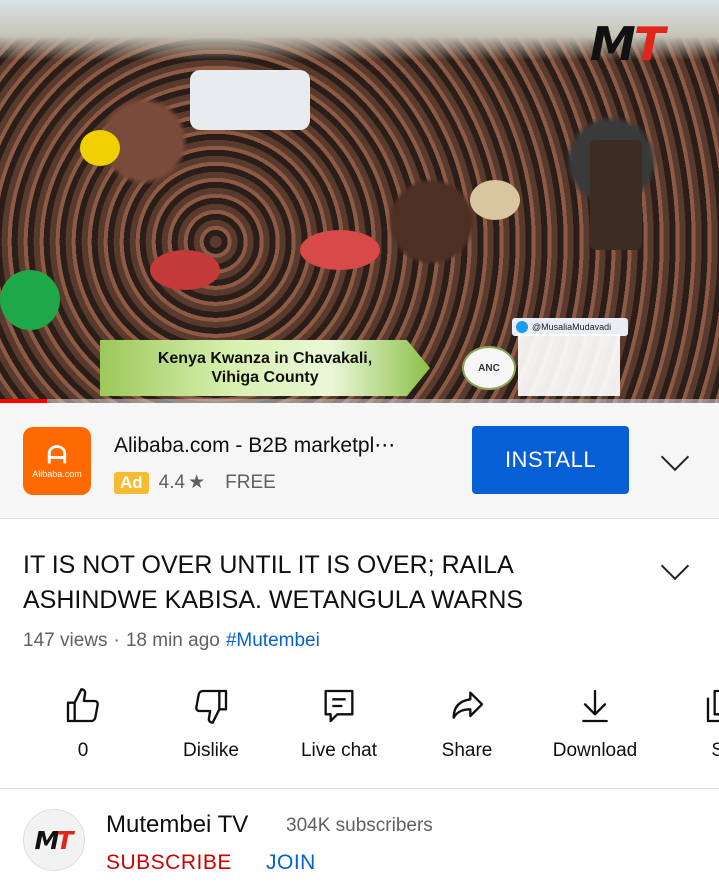 The image size is (719, 889). What do you see at coordinates (675, 566) in the screenshot?
I see `description-expand-chevron-down-icon` at bounding box center [675, 566].